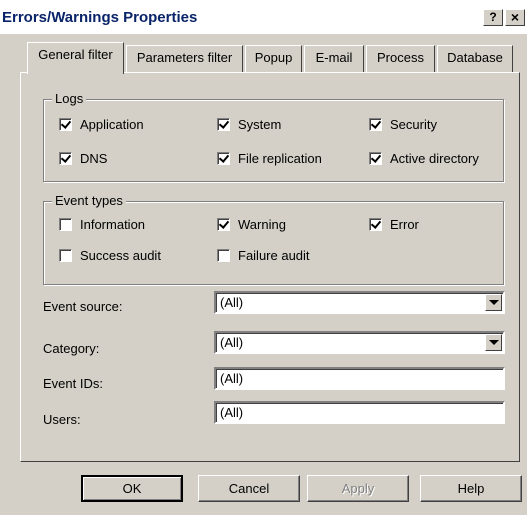  What do you see at coordinates (334, 58) in the screenshot?
I see `tab-email: E-mail` at bounding box center [334, 58].